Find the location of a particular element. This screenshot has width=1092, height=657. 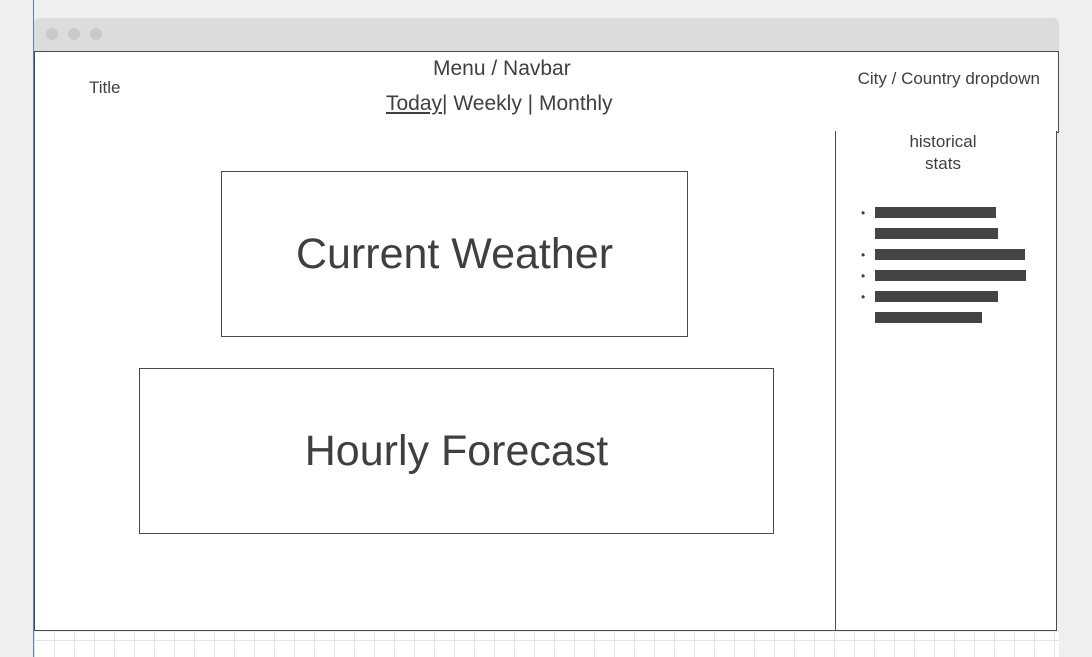

nav-tabs: Today| Weekly | Monthly is located at coordinates (499, 104).